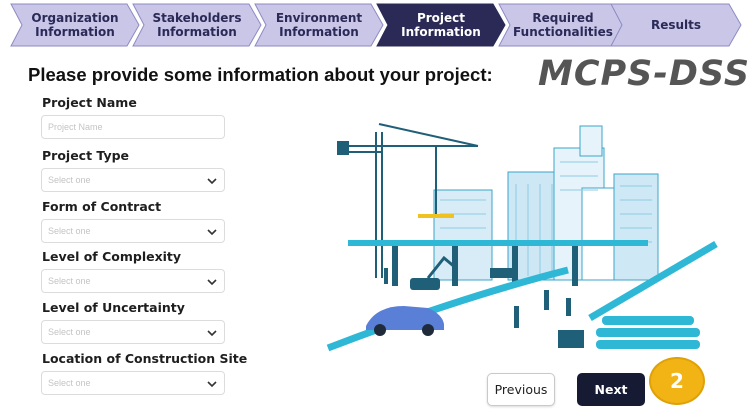  I want to click on barrier-block, so click(571, 339).